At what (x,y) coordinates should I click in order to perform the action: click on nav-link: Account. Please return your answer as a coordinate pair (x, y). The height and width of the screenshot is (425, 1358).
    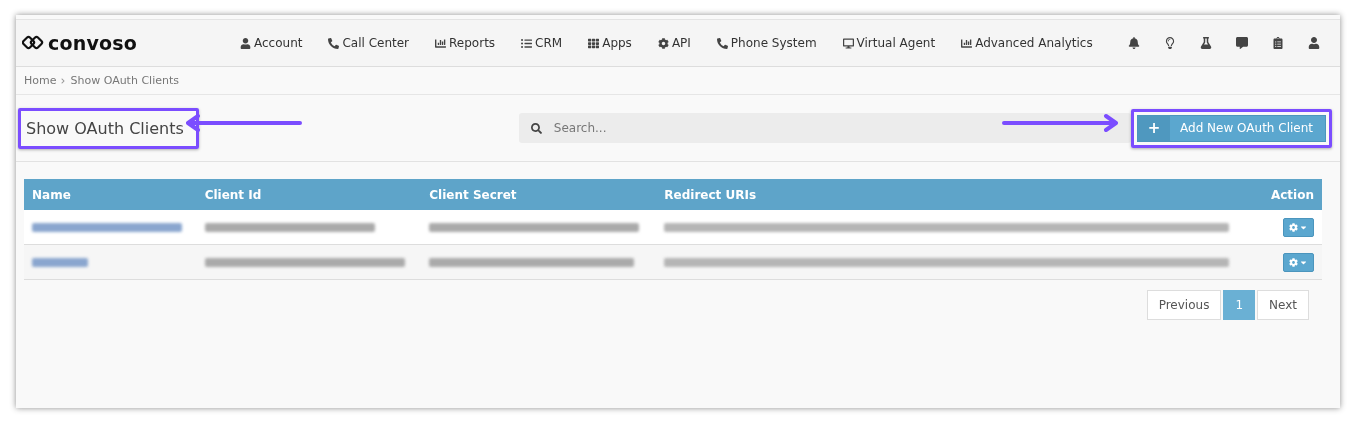
    Looking at the image, I should click on (271, 43).